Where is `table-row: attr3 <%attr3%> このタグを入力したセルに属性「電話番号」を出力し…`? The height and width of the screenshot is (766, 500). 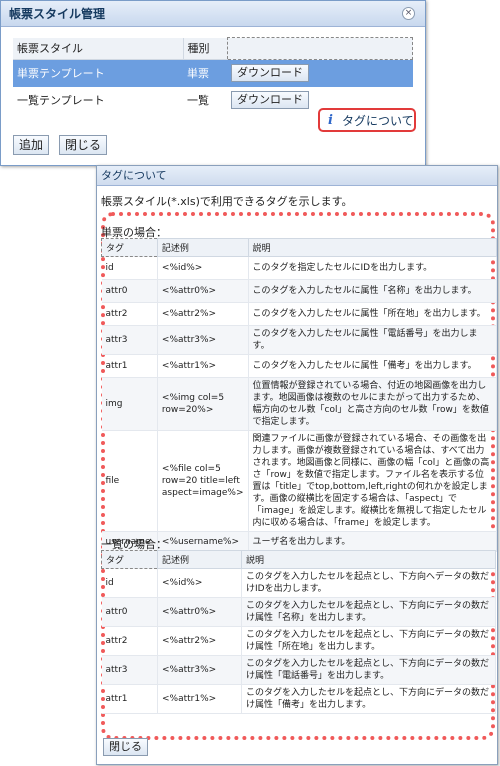 table-row: attr3 <%attr3%> このタグを入力したセルに属性「電話番号」を出力し… is located at coordinates (299, 340).